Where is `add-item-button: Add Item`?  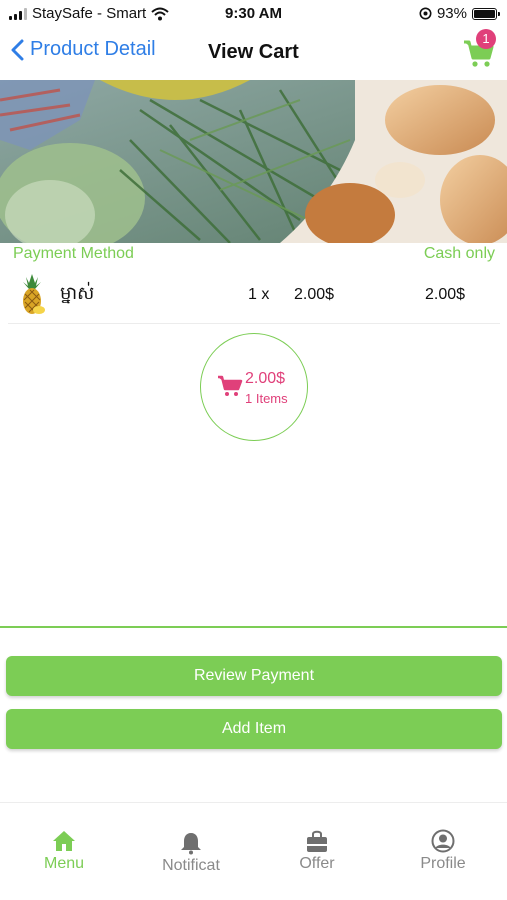 add-item-button: Add Item is located at coordinates (254, 729).